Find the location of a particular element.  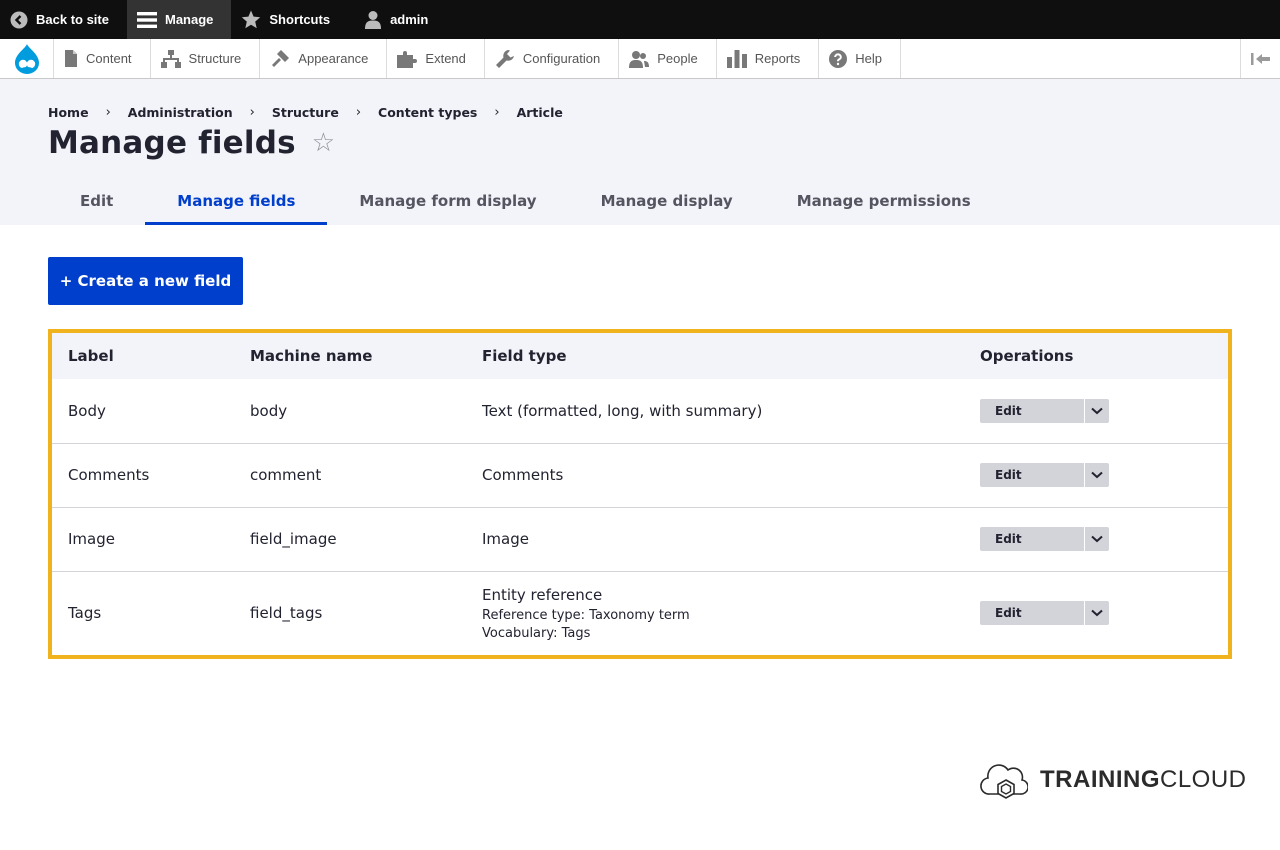

drupal-logo is located at coordinates (27, 58).